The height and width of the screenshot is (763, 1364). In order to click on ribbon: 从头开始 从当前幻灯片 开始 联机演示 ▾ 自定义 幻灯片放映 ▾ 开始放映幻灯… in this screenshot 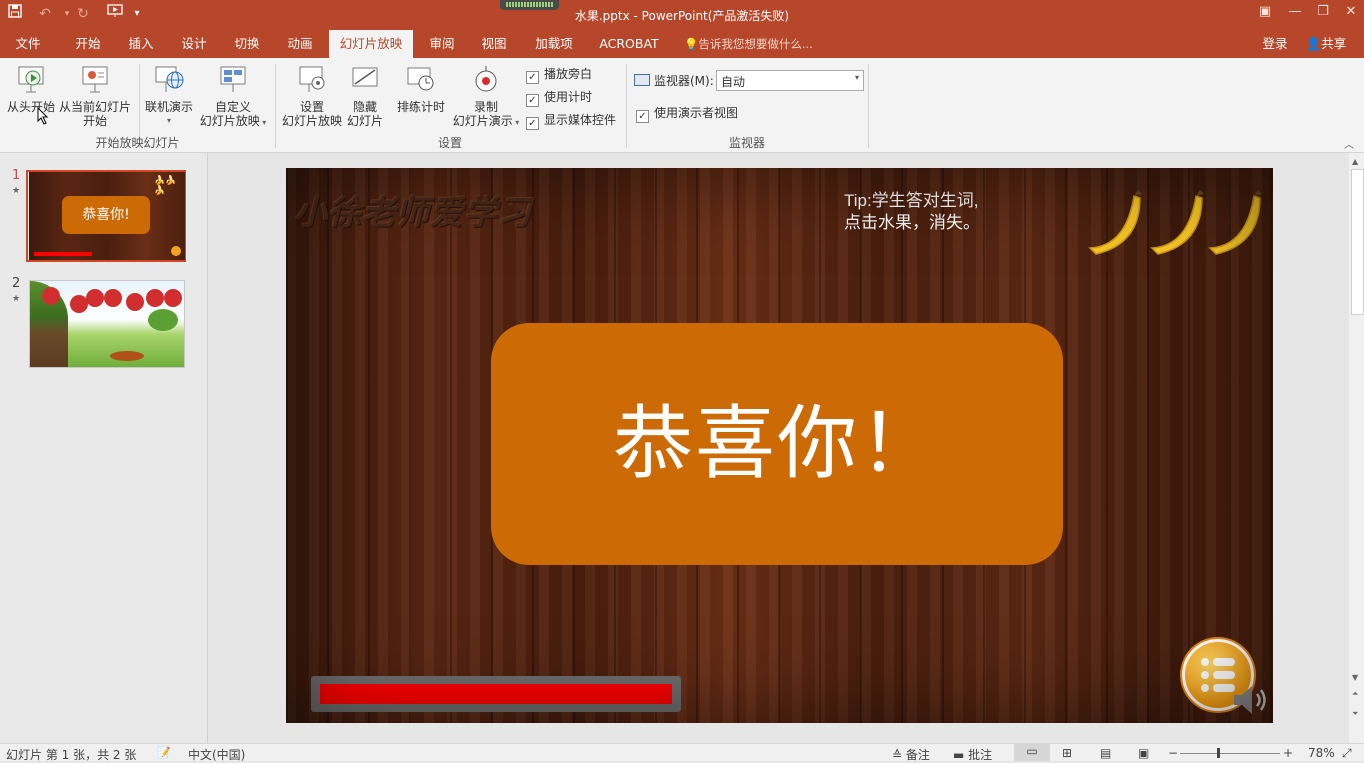, I will do `click(682, 105)`.